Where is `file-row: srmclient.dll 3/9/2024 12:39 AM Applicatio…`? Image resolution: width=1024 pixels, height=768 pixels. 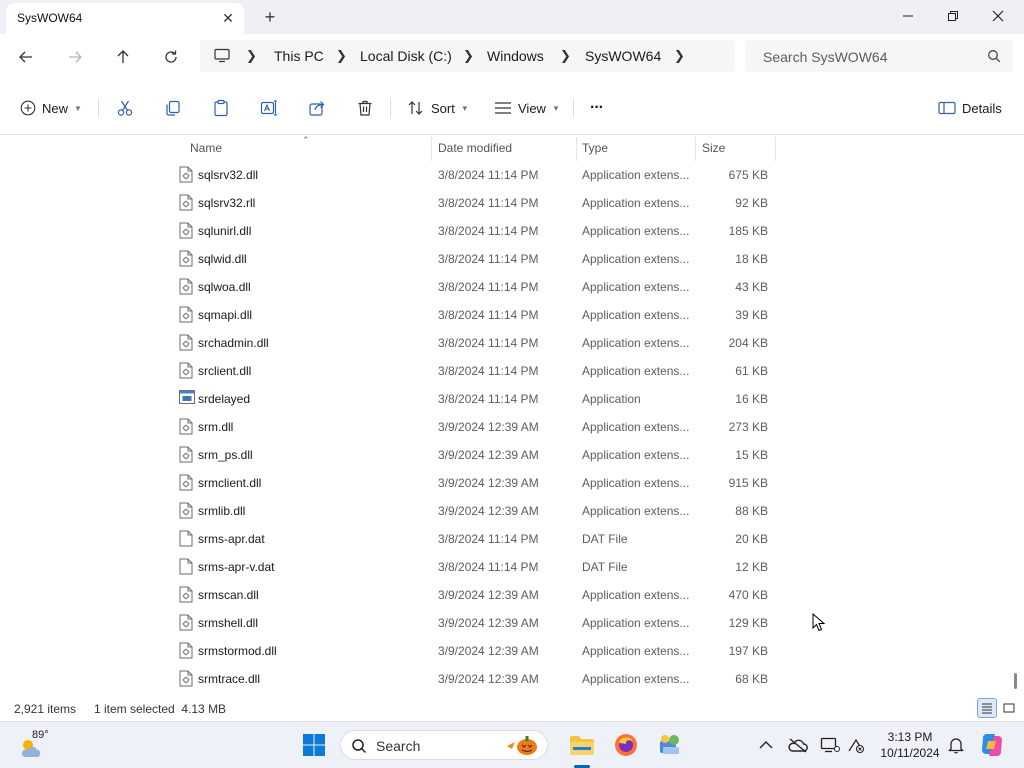 file-row: srmclient.dll 3/9/2024 12:39 AM Applicatio… is located at coordinates (476, 483).